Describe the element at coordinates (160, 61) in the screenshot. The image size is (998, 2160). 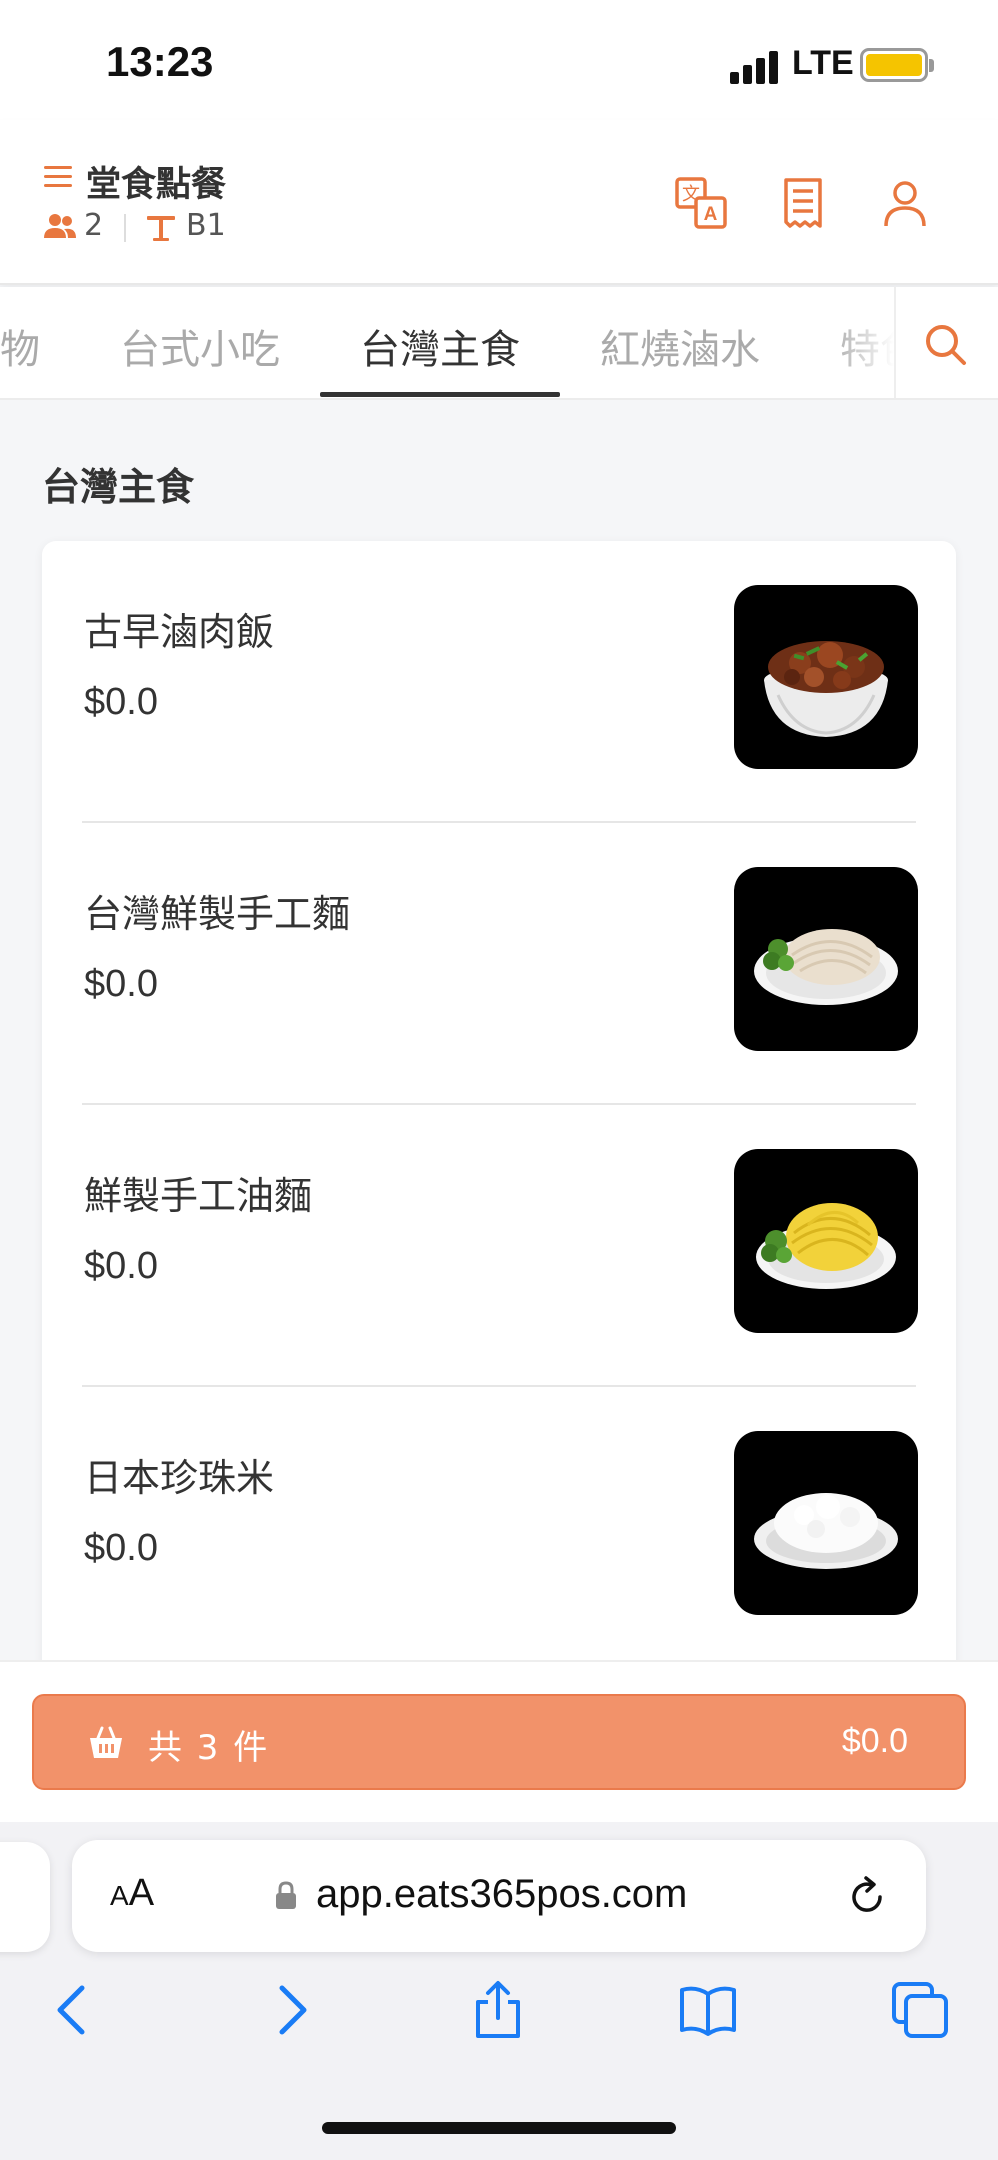
I see `status-time: 13:23` at that location.